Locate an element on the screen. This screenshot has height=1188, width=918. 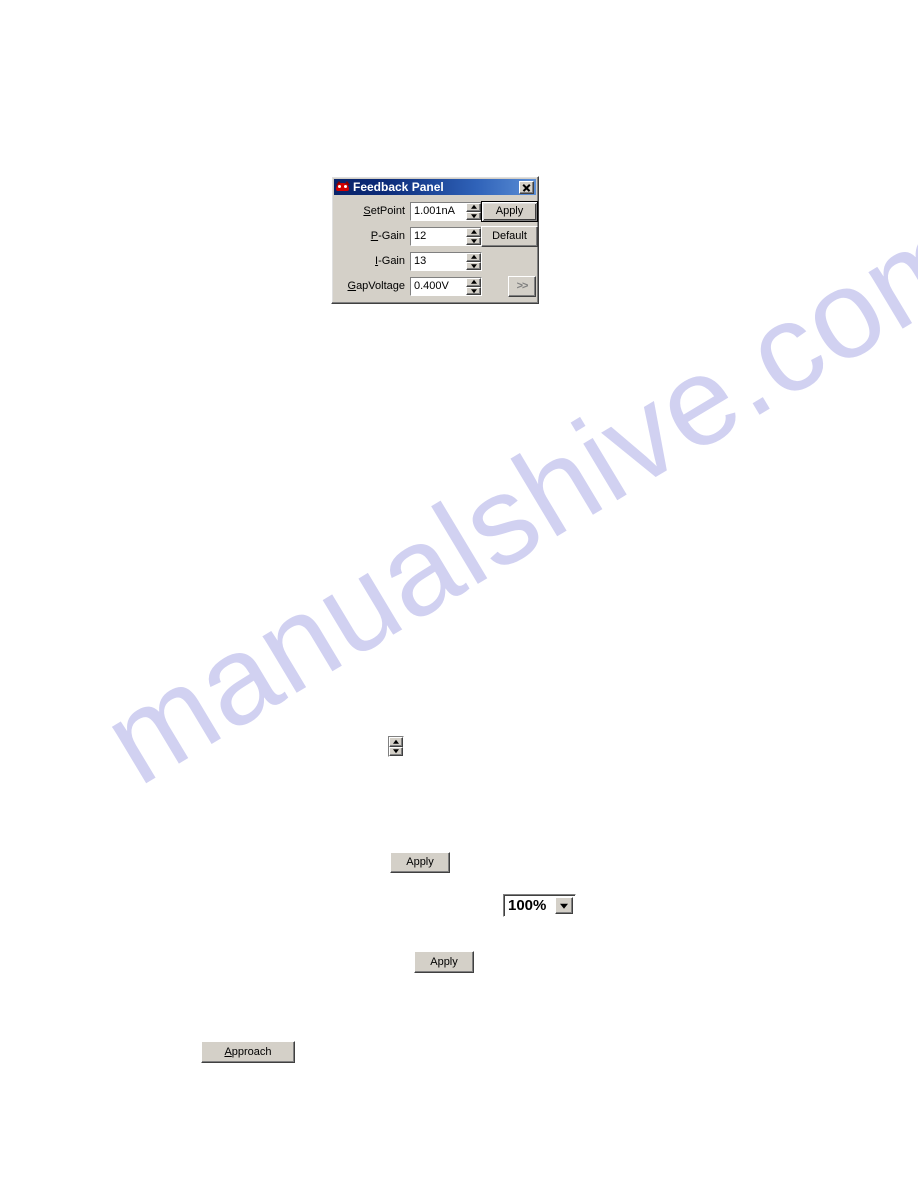
setpoint-spin-buttons is located at coordinates (473, 211).